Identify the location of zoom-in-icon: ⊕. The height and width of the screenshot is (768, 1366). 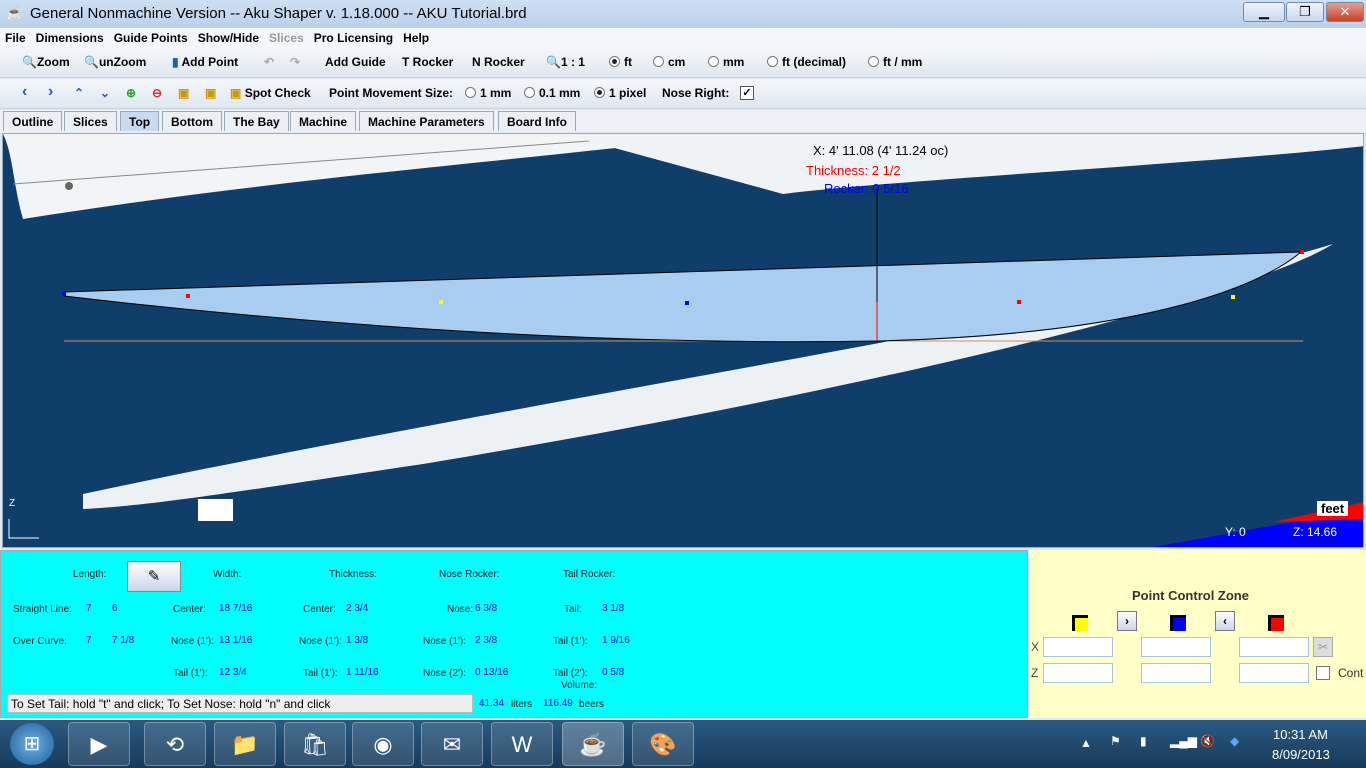
(131, 93).